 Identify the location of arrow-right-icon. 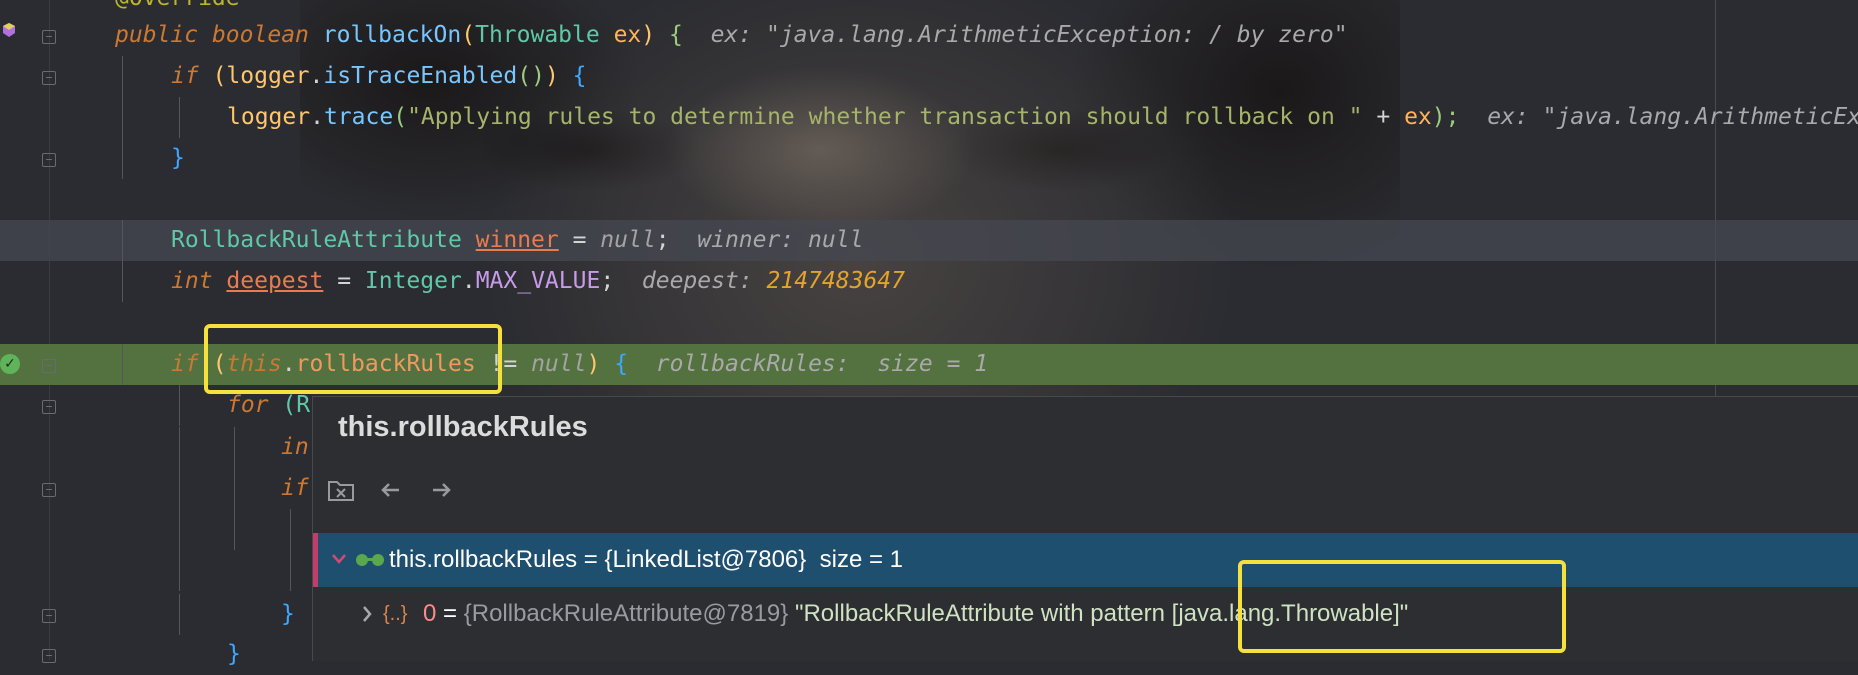
(441, 490).